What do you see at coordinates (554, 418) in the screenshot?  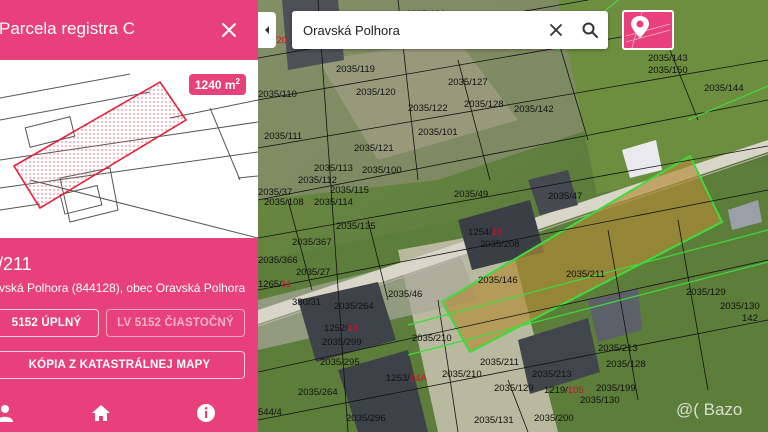 I see `parcel-label: 2035/200` at bounding box center [554, 418].